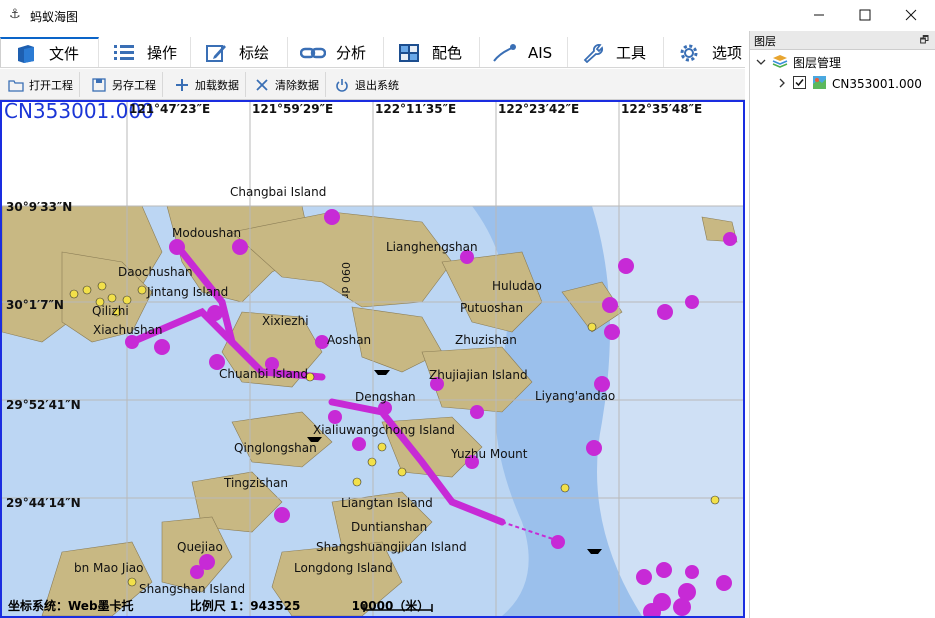 This screenshot has width=935, height=618. Describe the element at coordinates (124, 53) in the screenshot. I see `list-icon` at that location.